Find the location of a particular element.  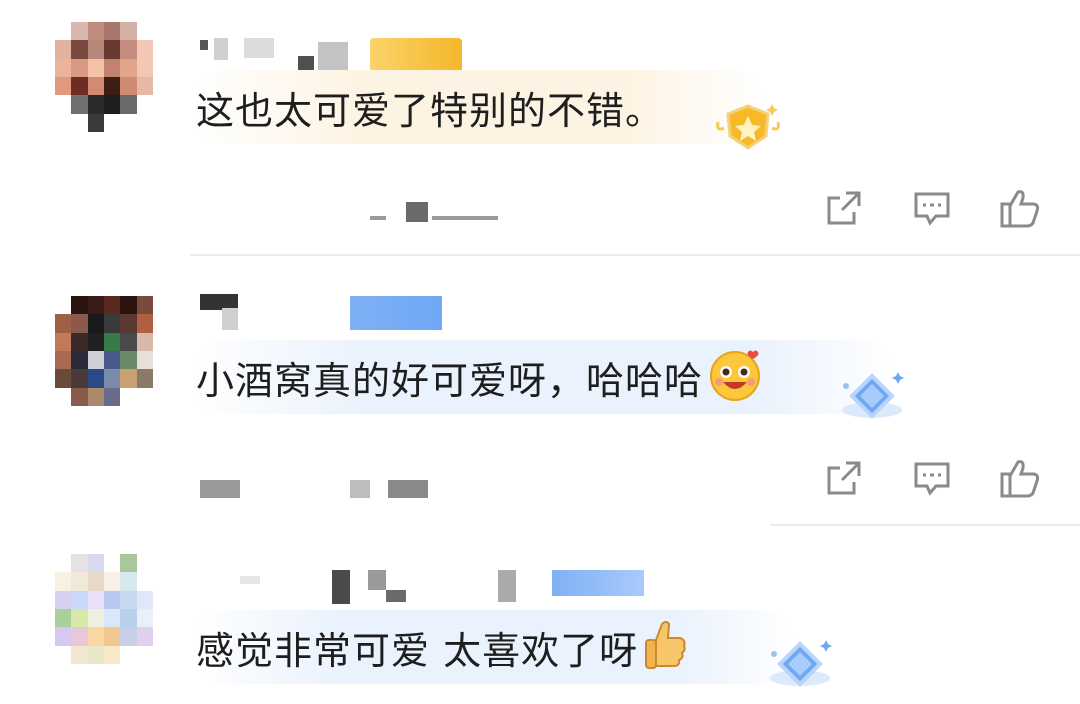

comment-text: 小酒窝真的好可爱呀，哈哈哈 is located at coordinates (450, 380).